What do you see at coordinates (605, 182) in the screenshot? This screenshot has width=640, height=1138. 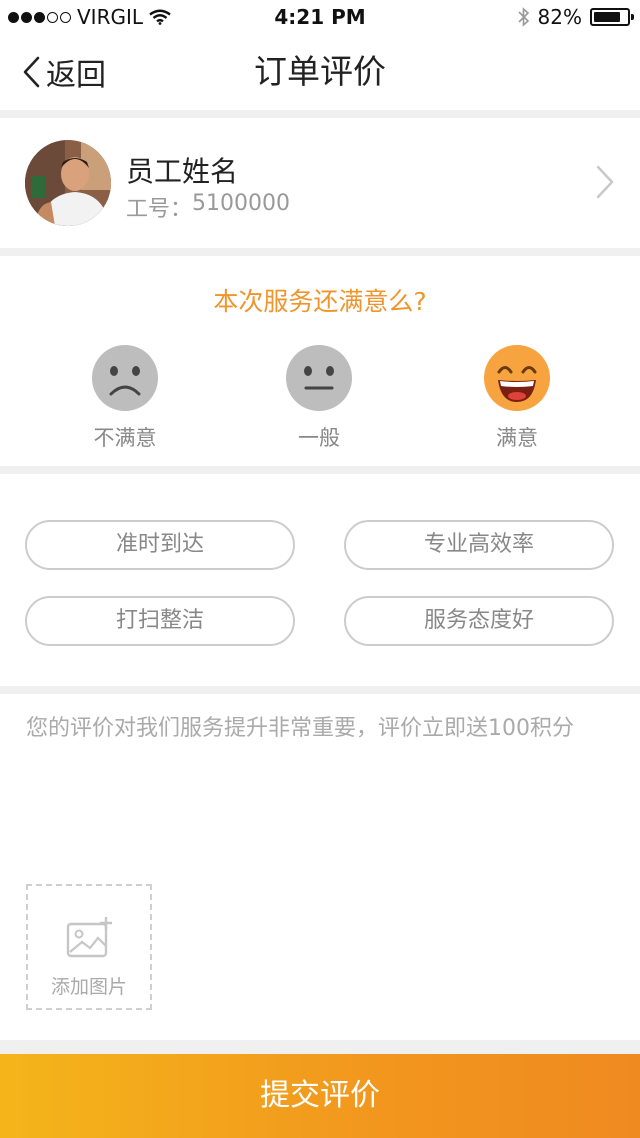 I see `chevron-right-icon` at bounding box center [605, 182].